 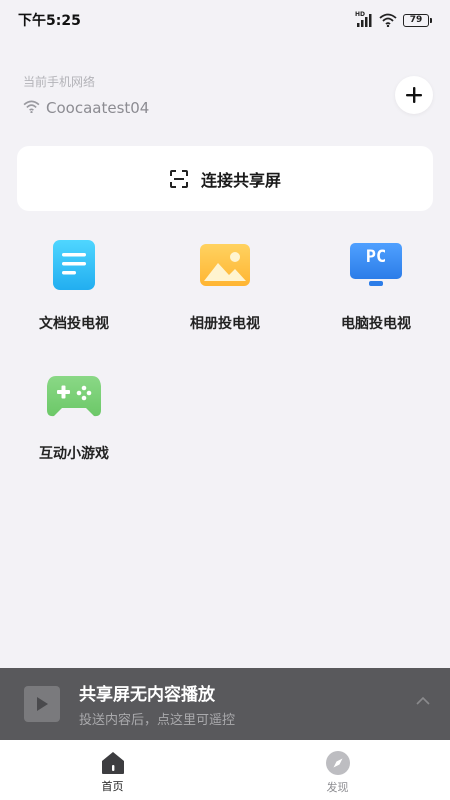 I want to click on feature-document-to-tv: 文档投电视, so click(x=74, y=292).